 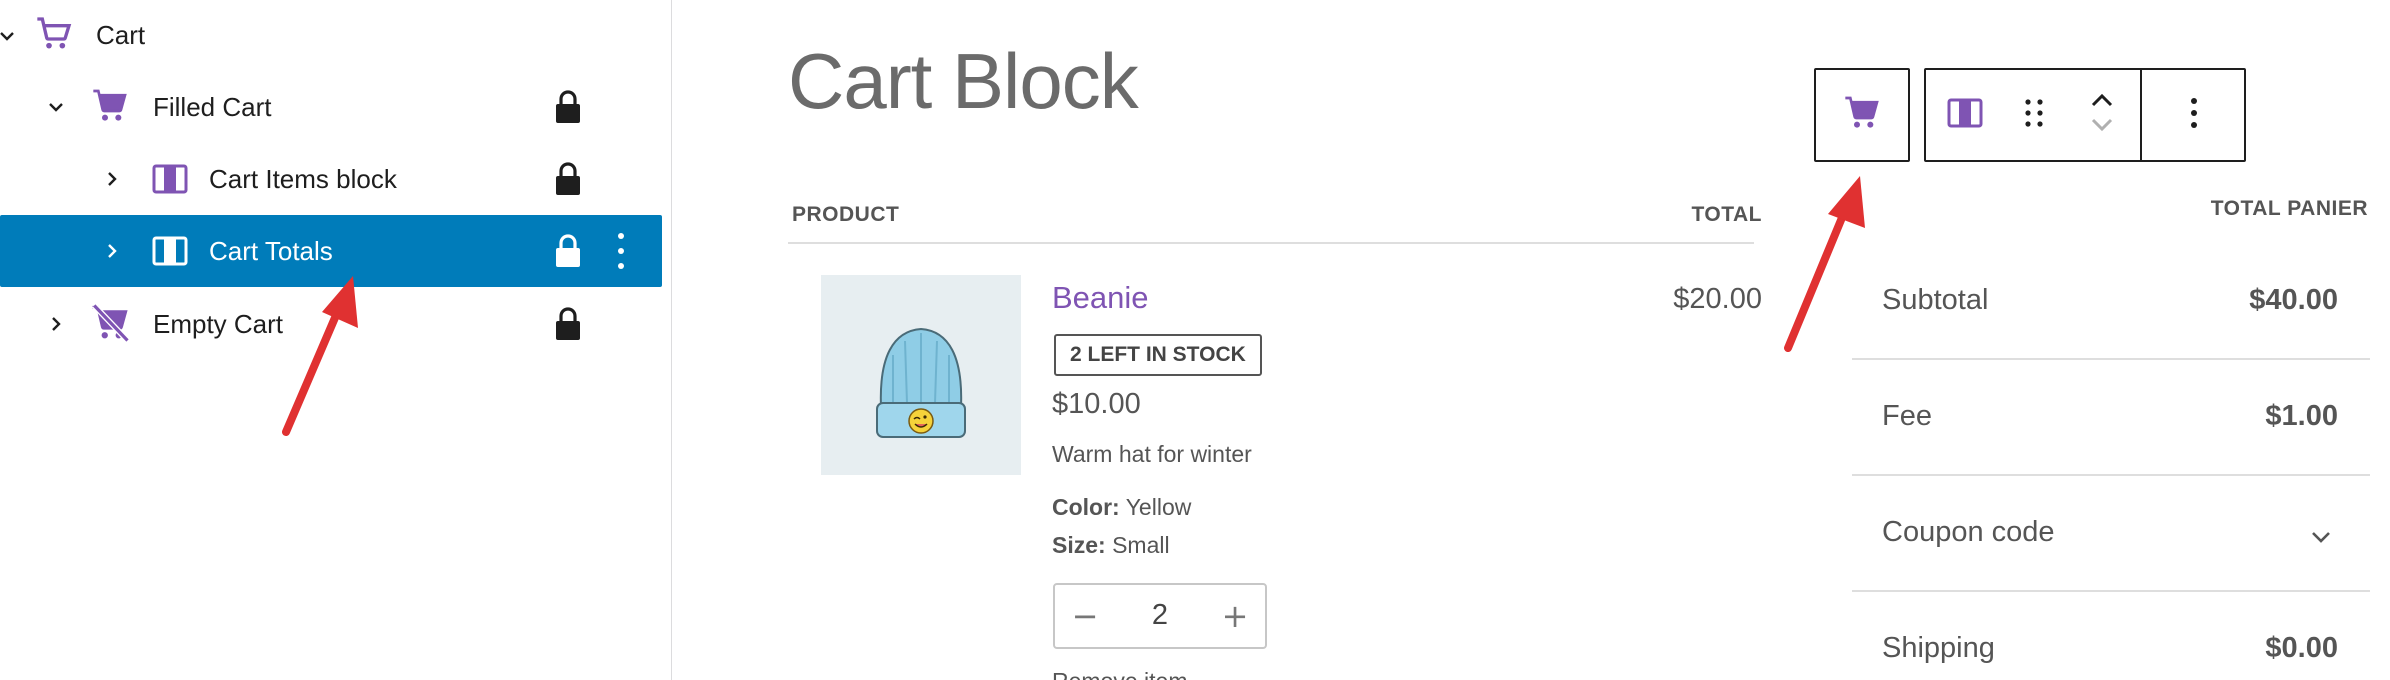 I want to click on list-item-cart: Cart, so click(x=330, y=36).